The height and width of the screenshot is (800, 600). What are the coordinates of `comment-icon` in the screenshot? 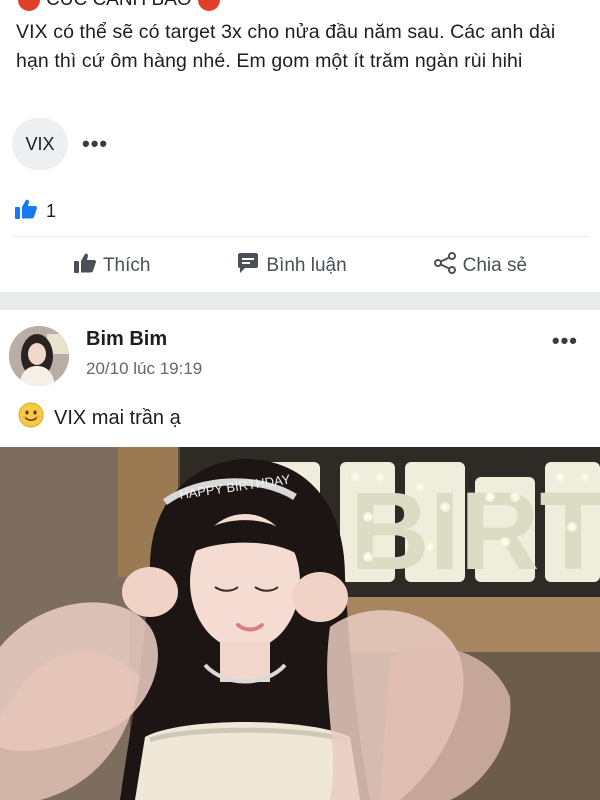 It's located at (248, 266).